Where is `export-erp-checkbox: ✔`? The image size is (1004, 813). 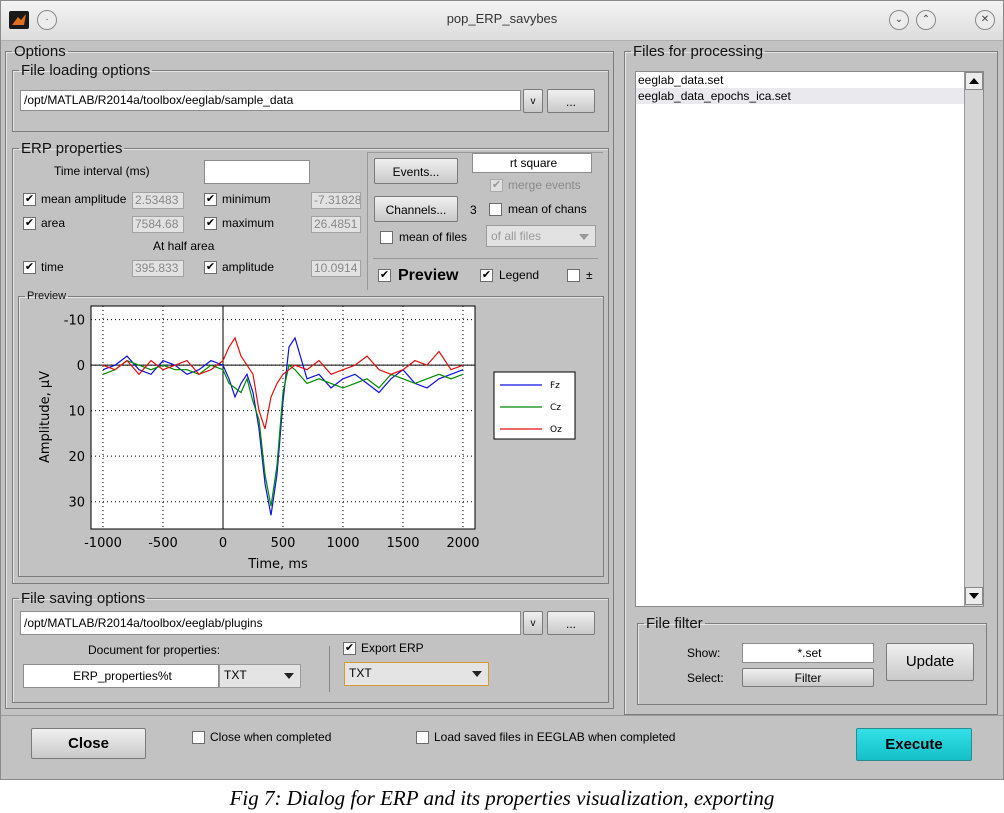
export-erp-checkbox: ✔ is located at coordinates (349, 648).